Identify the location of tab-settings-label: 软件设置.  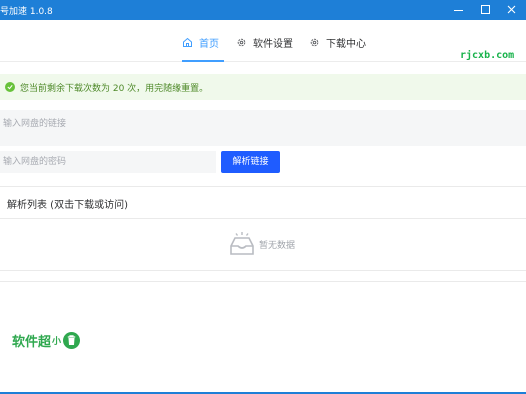
(273, 44).